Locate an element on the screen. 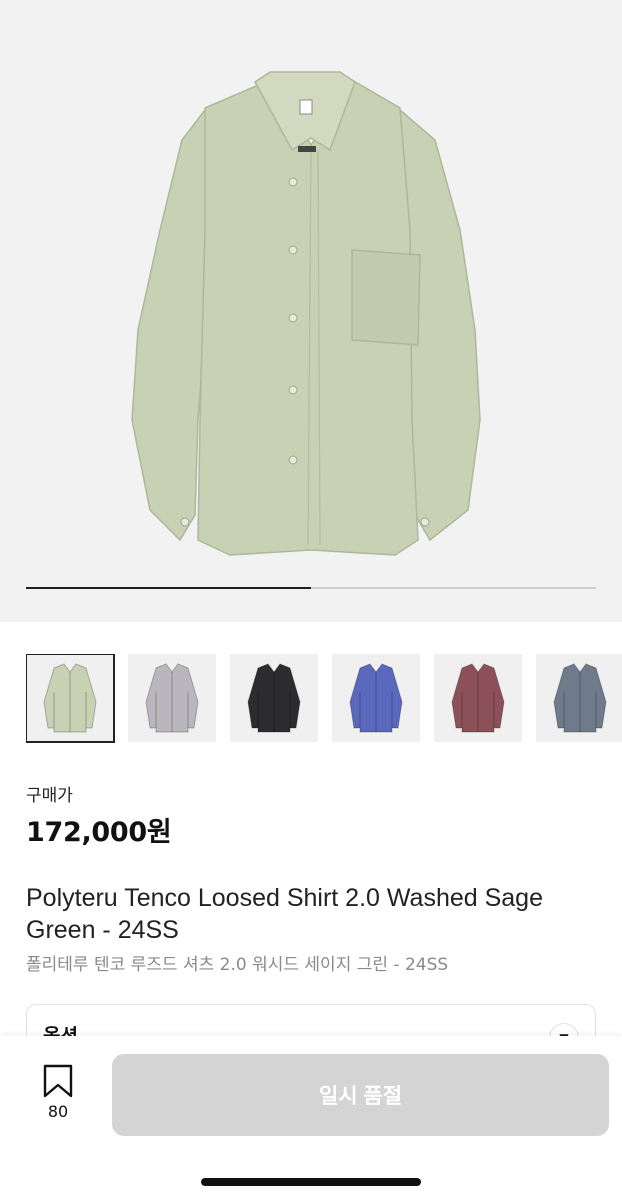  shirt-thumbnail-blue is located at coordinates (376, 698).